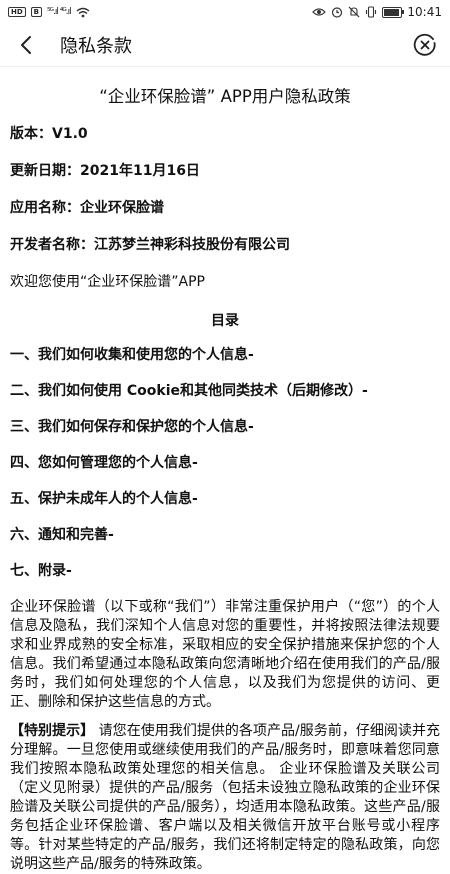 The height and width of the screenshot is (874, 450). I want to click on close-circle-icon, so click(424, 44).